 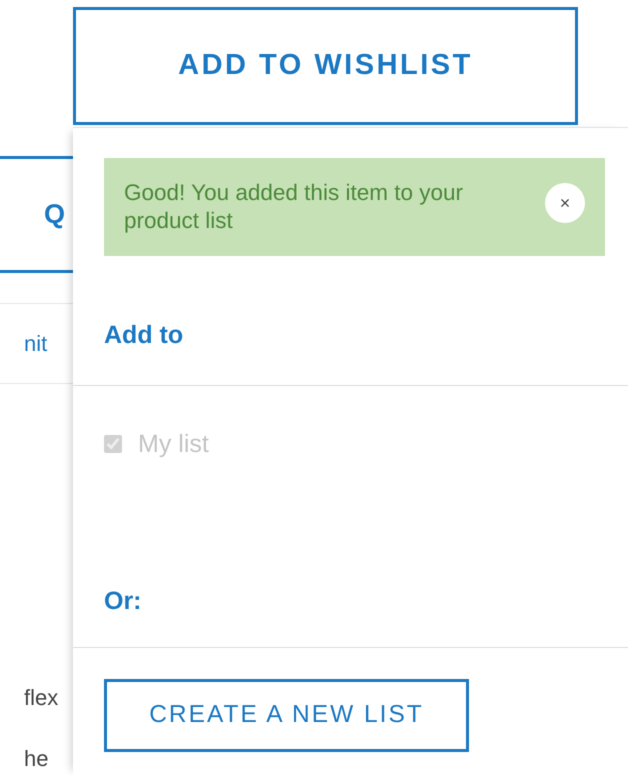 What do you see at coordinates (41, 698) in the screenshot?
I see `body-text: flex` at bounding box center [41, 698].